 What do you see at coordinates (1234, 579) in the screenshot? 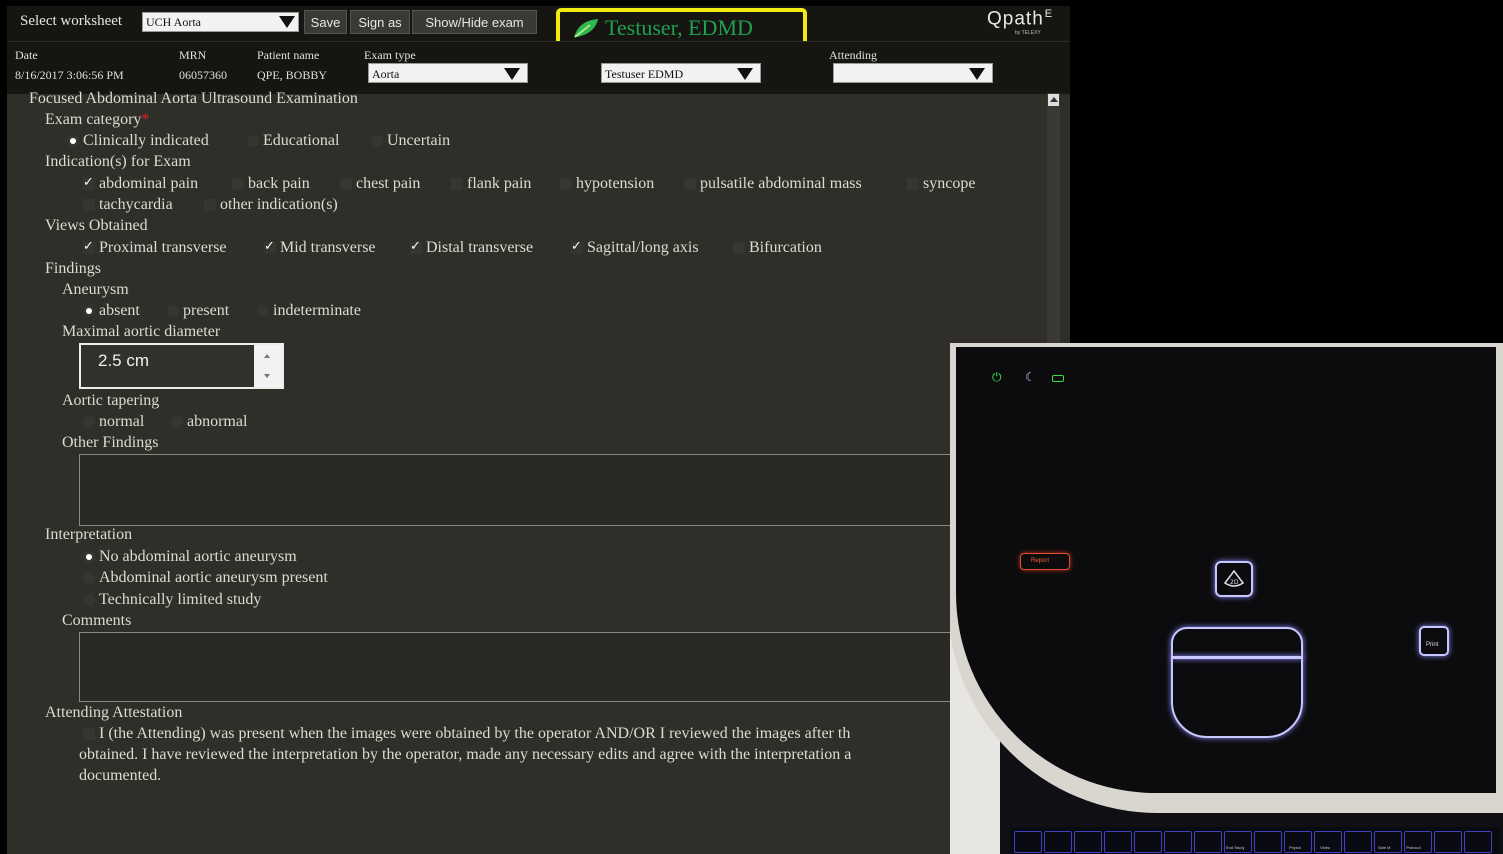
I see `mode-2d-button: 2D` at bounding box center [1234, 579].